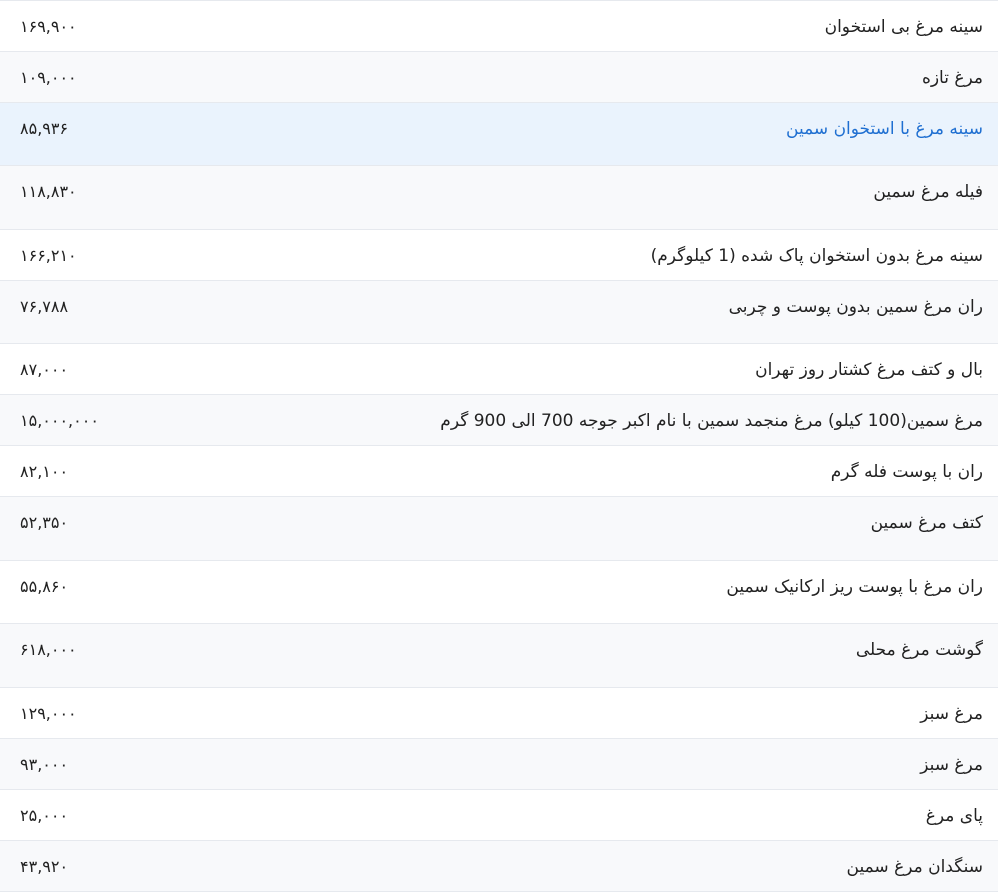 Image resolution: width=998 pixels, height=892 pixels. What do you see at coordinates (934, 516) in the screenshot?
I see `product-name: کتف مرغ سمین` at bounding box center [934, 516].